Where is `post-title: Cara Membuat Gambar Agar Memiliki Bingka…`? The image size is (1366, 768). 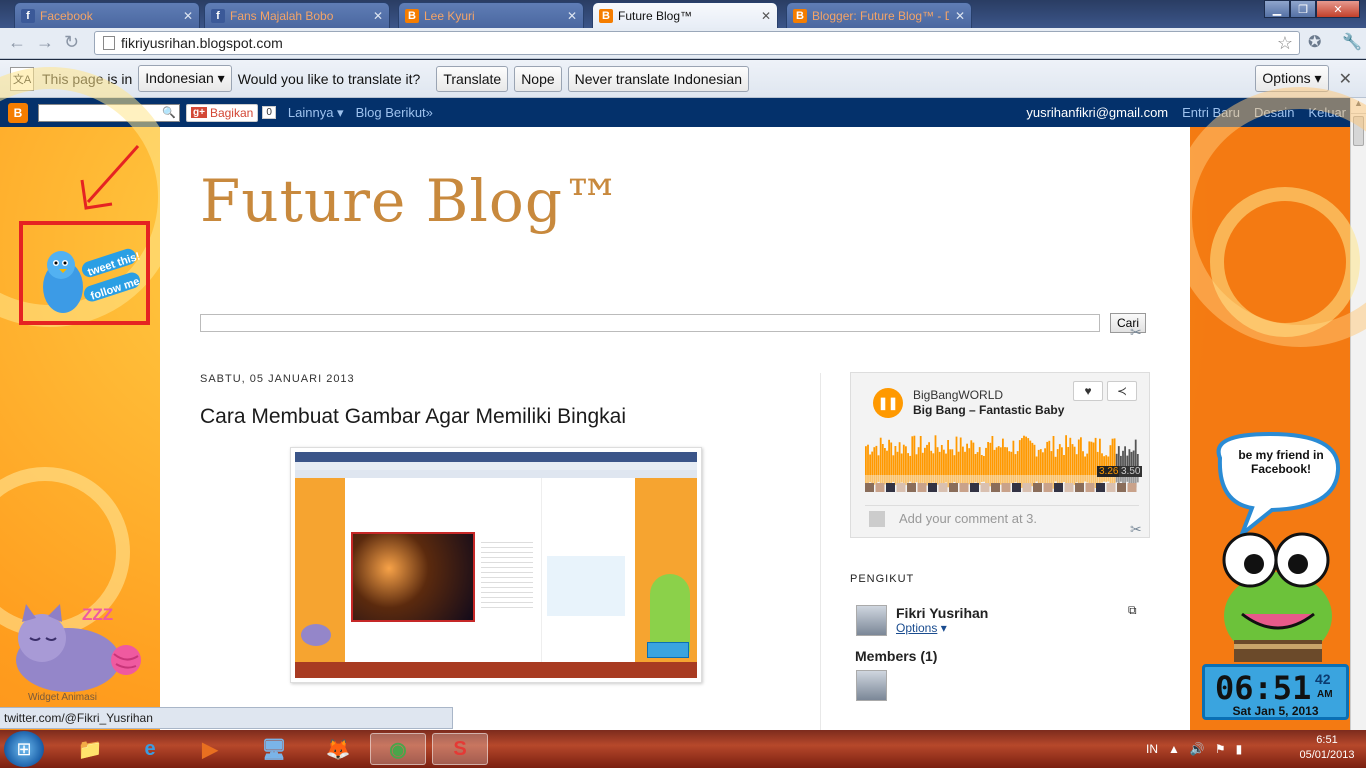 post-title: Cara Membuat Gambar Agar Memiliki Bingka… is located at coordinates (413, 417).